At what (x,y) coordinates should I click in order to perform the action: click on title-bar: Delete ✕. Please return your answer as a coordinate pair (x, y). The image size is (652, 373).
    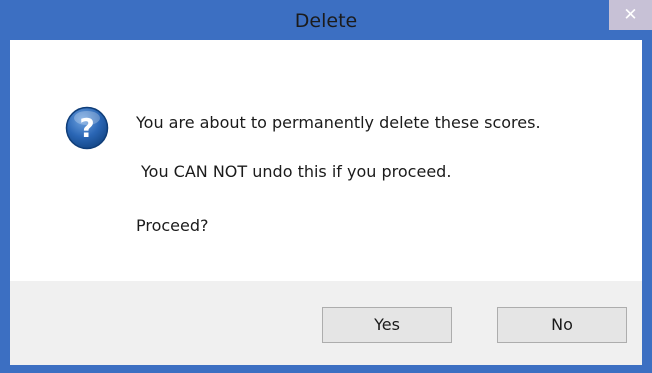
    Looking at the image, I should click on (326, 20).